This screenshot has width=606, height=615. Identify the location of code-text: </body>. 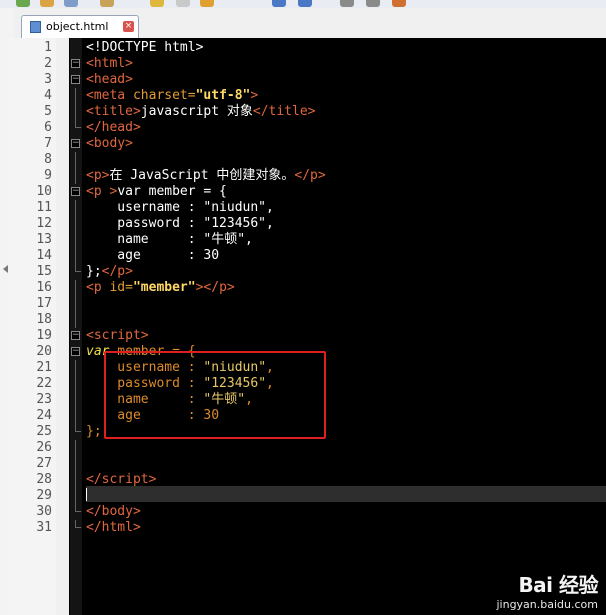
(113, 511).